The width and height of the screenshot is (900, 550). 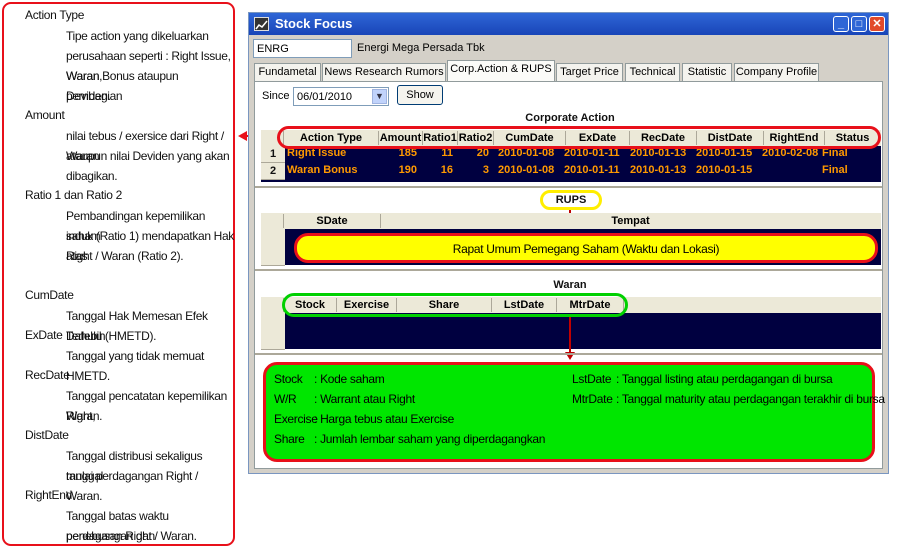 I want to click on tab-news-research: News Research Rumors, so click(x=384, y=72).